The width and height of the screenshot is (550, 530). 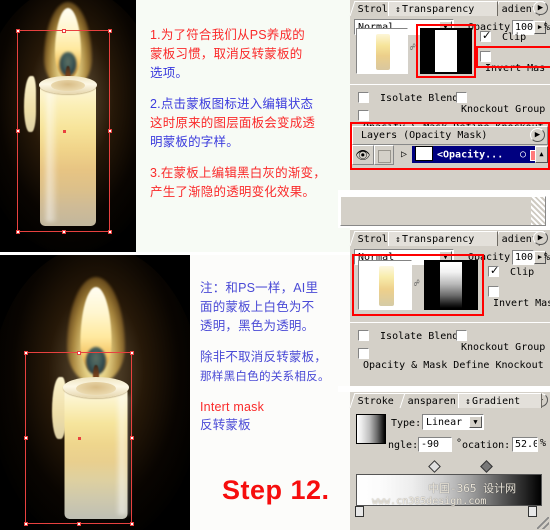 I want to click on layer-expand-arrow-icon: ▷, so click(x=404, y=155).